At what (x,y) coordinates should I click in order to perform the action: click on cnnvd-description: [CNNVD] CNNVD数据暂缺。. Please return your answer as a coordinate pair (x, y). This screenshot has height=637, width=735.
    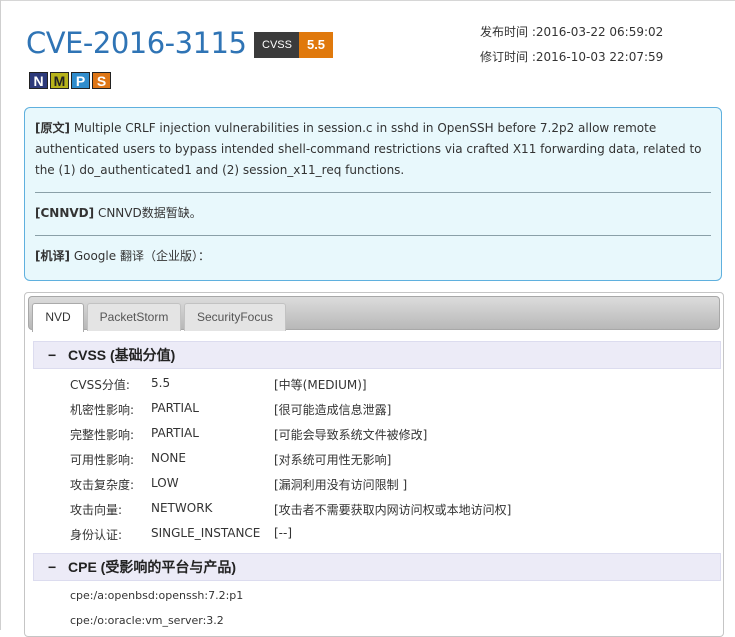
    Looking at the image, I should click on (373, 213).